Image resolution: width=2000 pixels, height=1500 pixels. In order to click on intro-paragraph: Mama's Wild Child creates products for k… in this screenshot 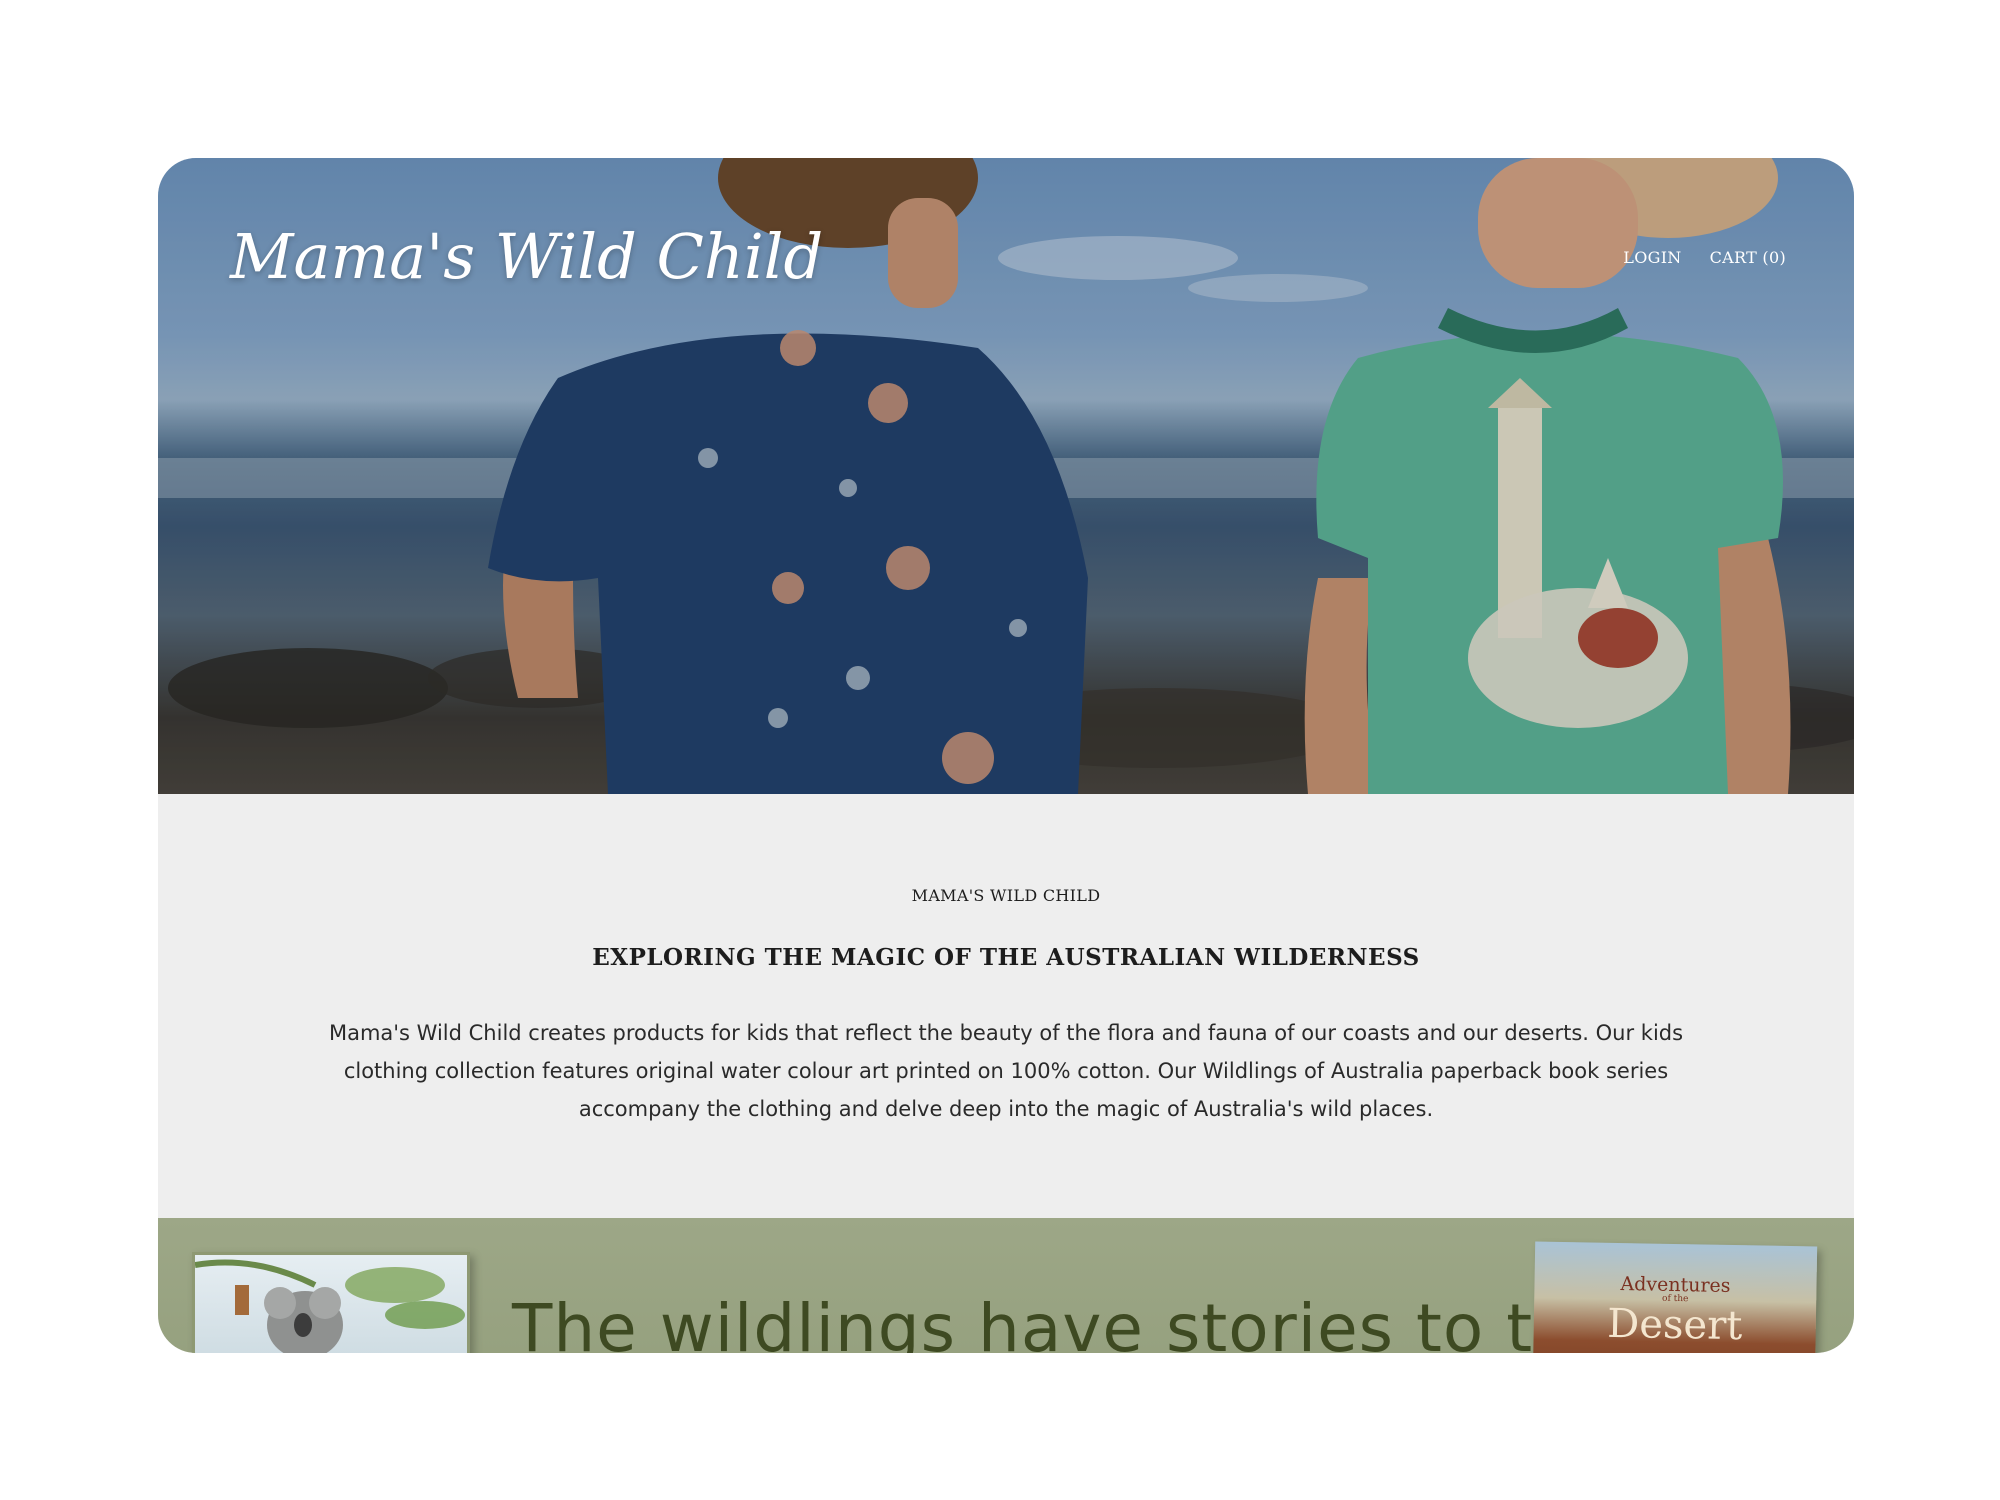, I will do `click(1006, 1071)`.